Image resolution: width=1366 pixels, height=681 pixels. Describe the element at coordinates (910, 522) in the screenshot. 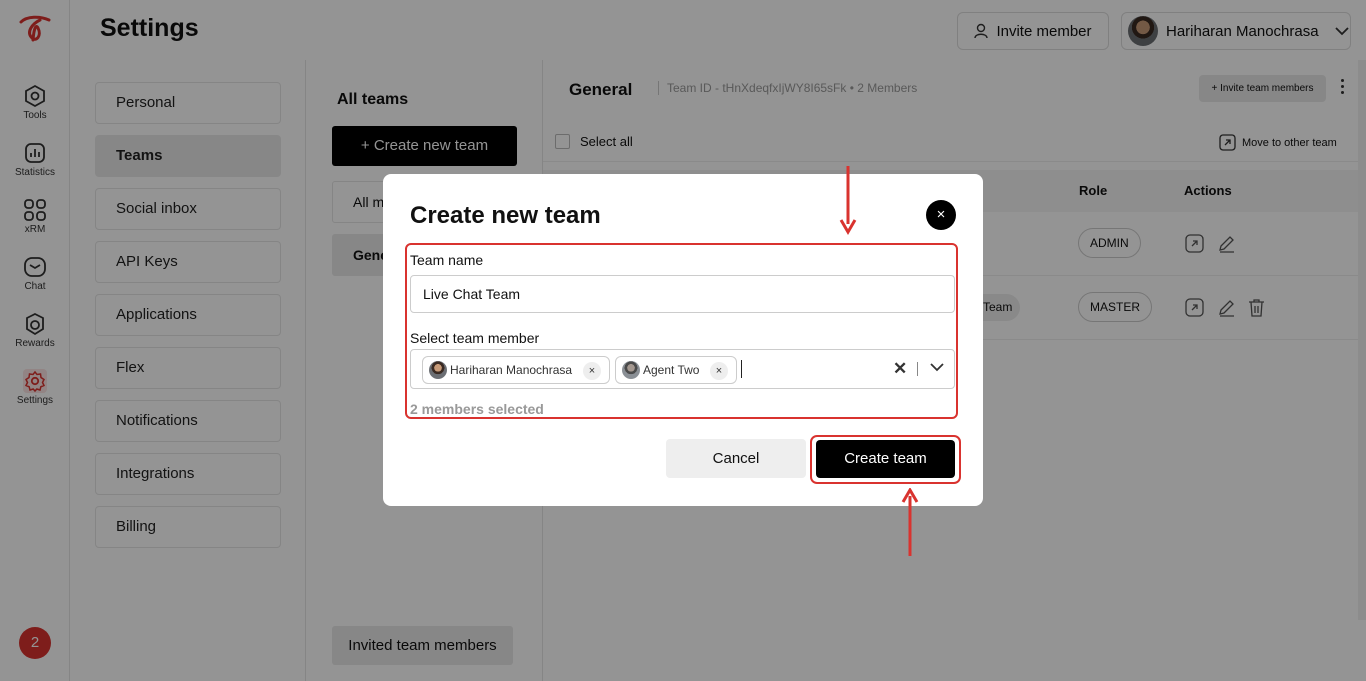

I see `annotation-arrow-up-icon` at that location.